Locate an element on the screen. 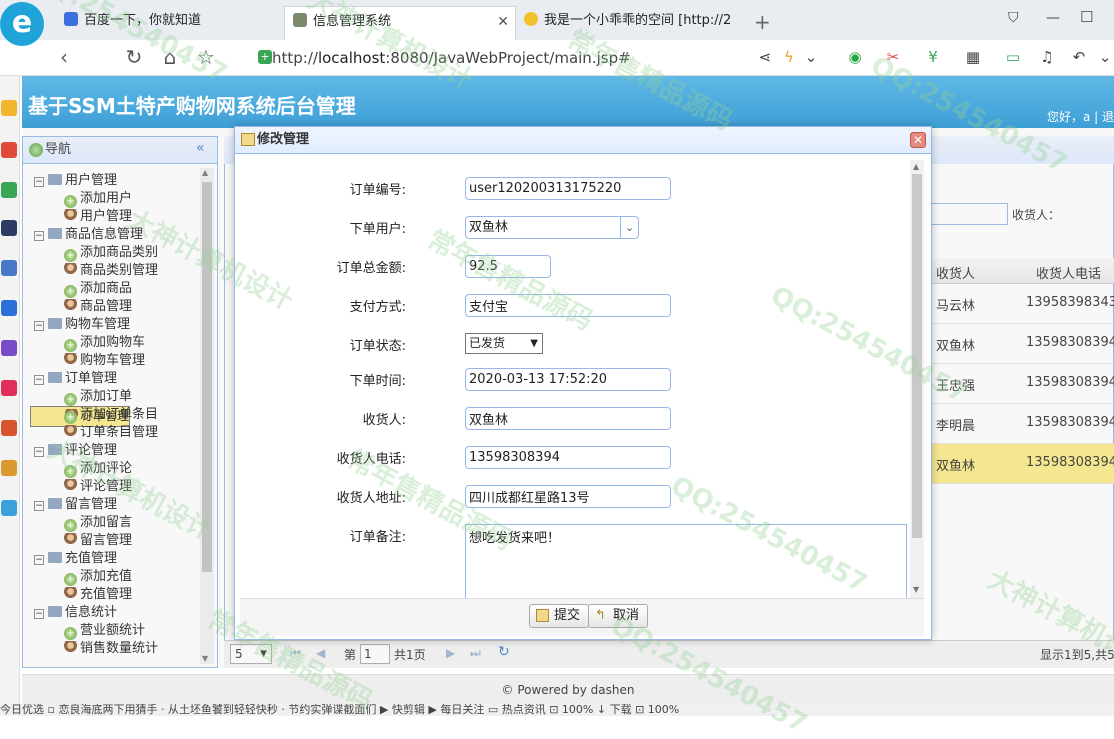 The image size is (1114, 739). apps-icon: ▦ is located at coordinates (973, 57).